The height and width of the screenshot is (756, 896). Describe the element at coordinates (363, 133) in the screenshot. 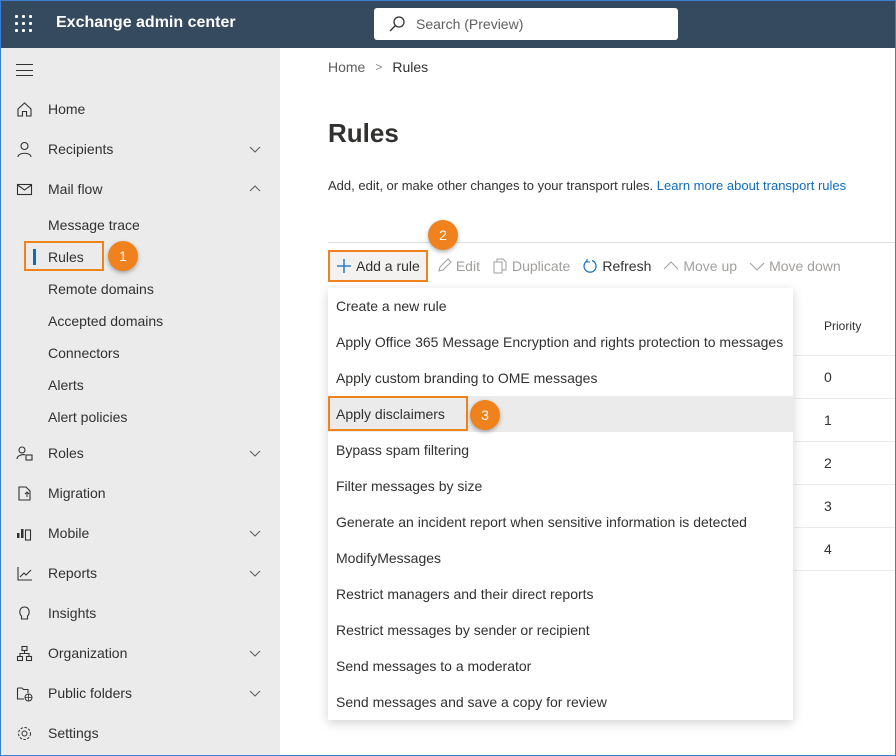

I see `page-title: Rules` at that location.